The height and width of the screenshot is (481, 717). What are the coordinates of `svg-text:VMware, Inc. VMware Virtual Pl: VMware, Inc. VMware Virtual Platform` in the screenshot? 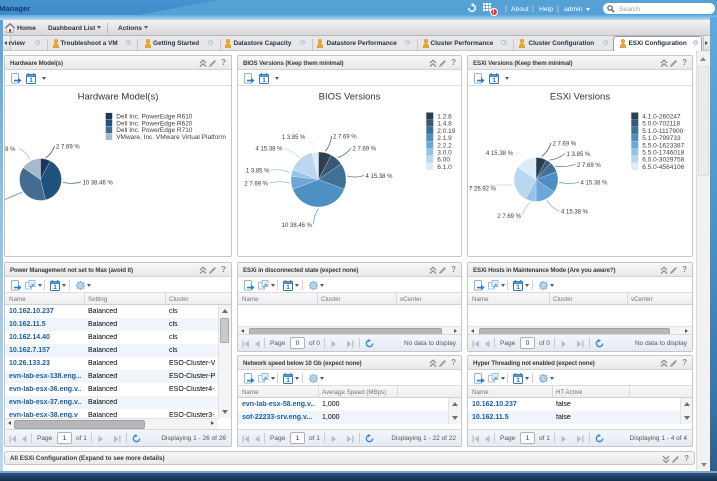 It's located at (171, 137).